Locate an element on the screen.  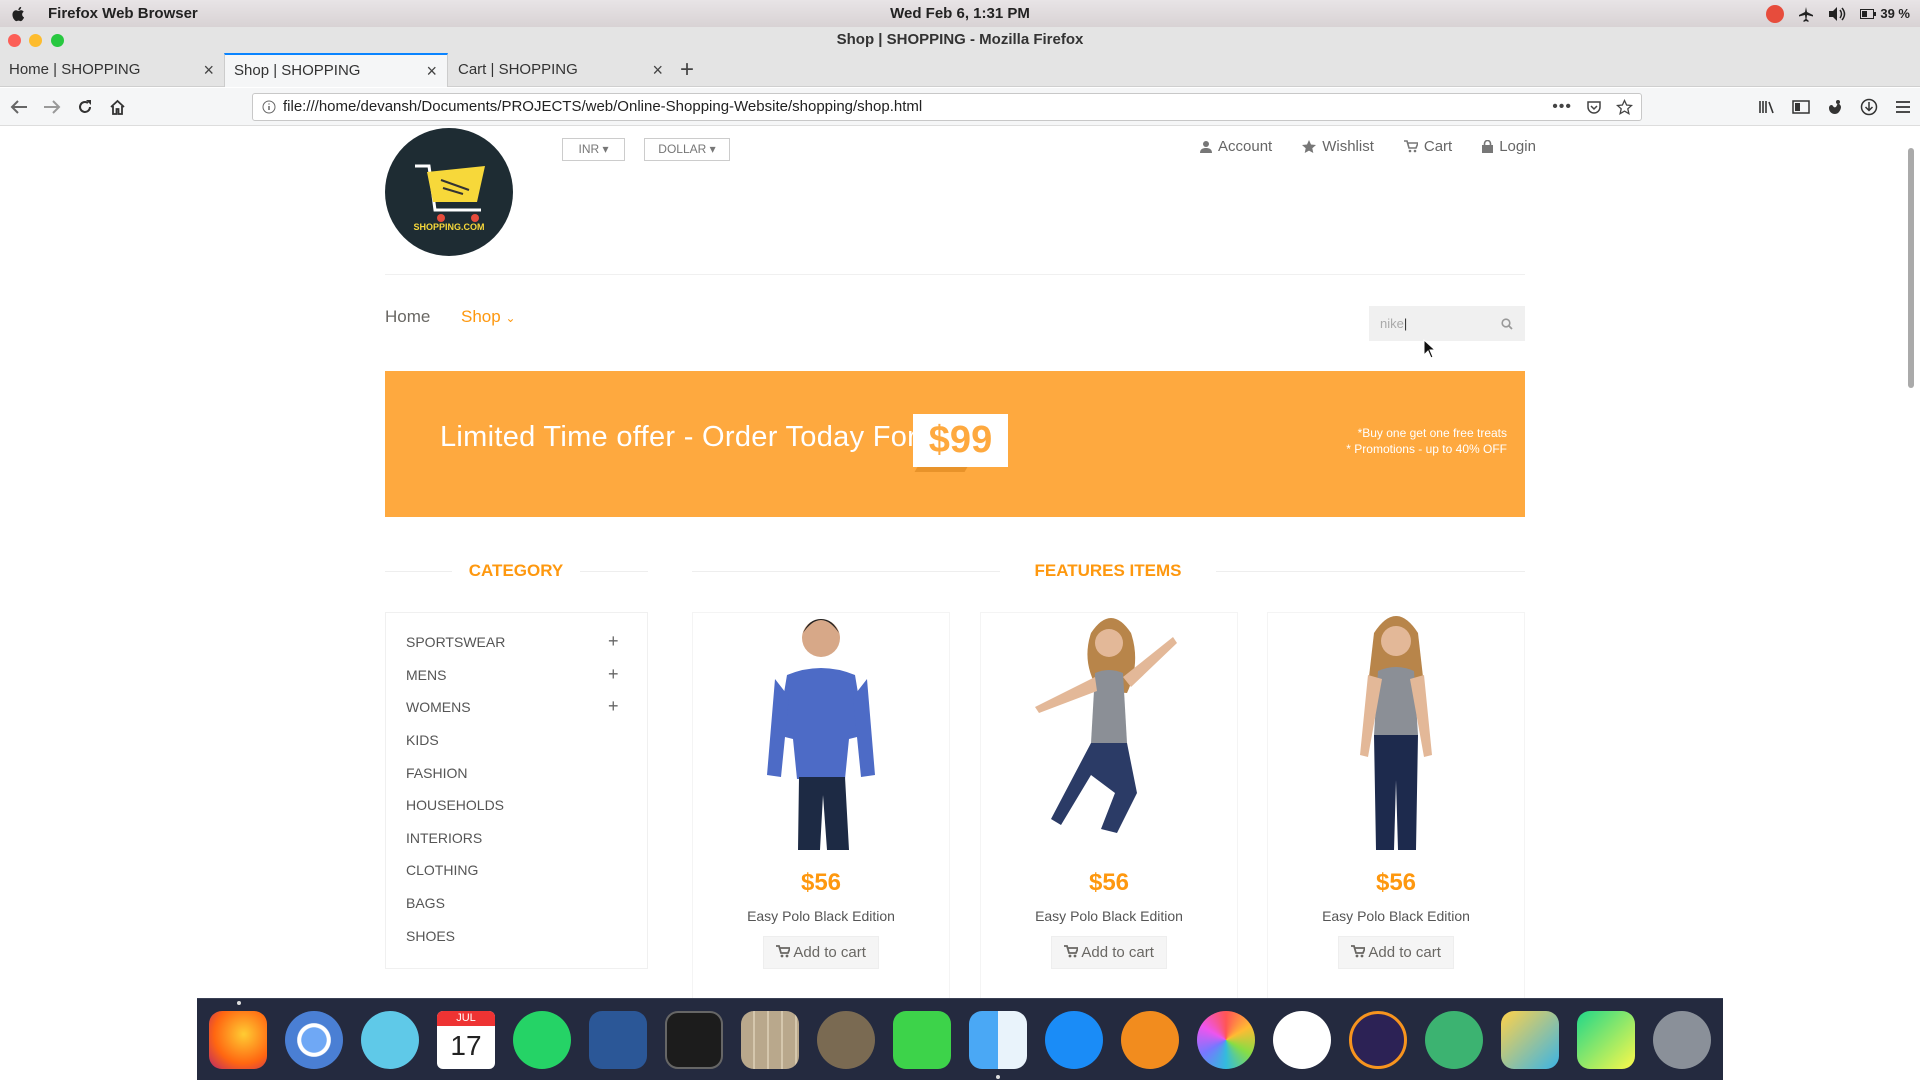
category-fashion: FASHION is located at coordinates (436, 773).